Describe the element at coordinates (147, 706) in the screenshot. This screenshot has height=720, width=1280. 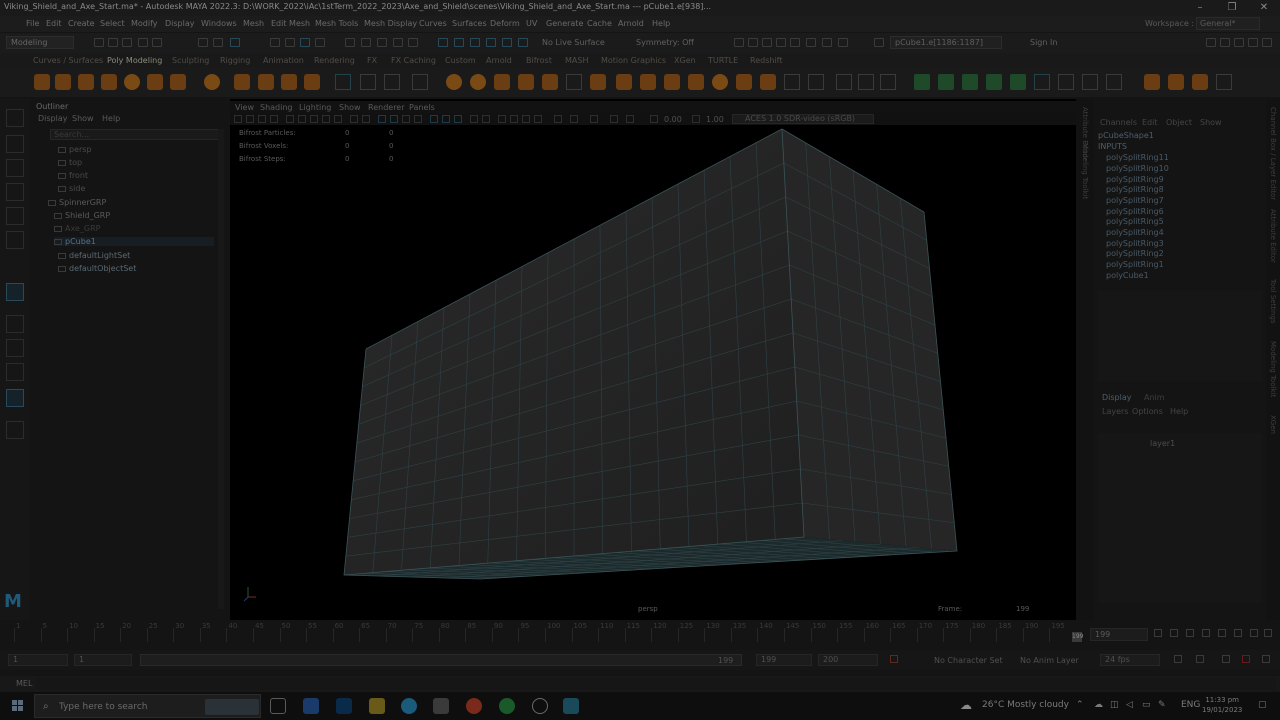
I see `taskbar-search: ⌕ Type here to search` at that location.